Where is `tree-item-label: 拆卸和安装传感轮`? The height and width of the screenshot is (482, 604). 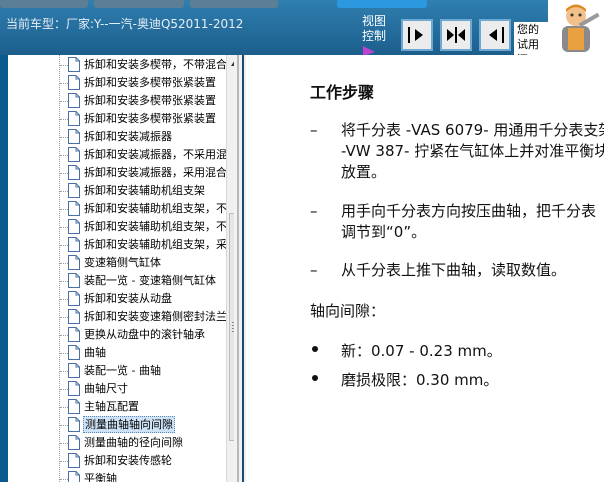
tree-item-label: 拆卸和安装传感轮 is located at coordinates (128, 460).